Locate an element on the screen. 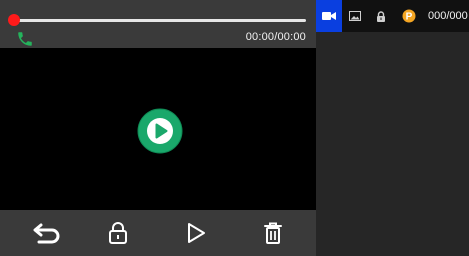  video-icon is located at coordinates (329, 16).